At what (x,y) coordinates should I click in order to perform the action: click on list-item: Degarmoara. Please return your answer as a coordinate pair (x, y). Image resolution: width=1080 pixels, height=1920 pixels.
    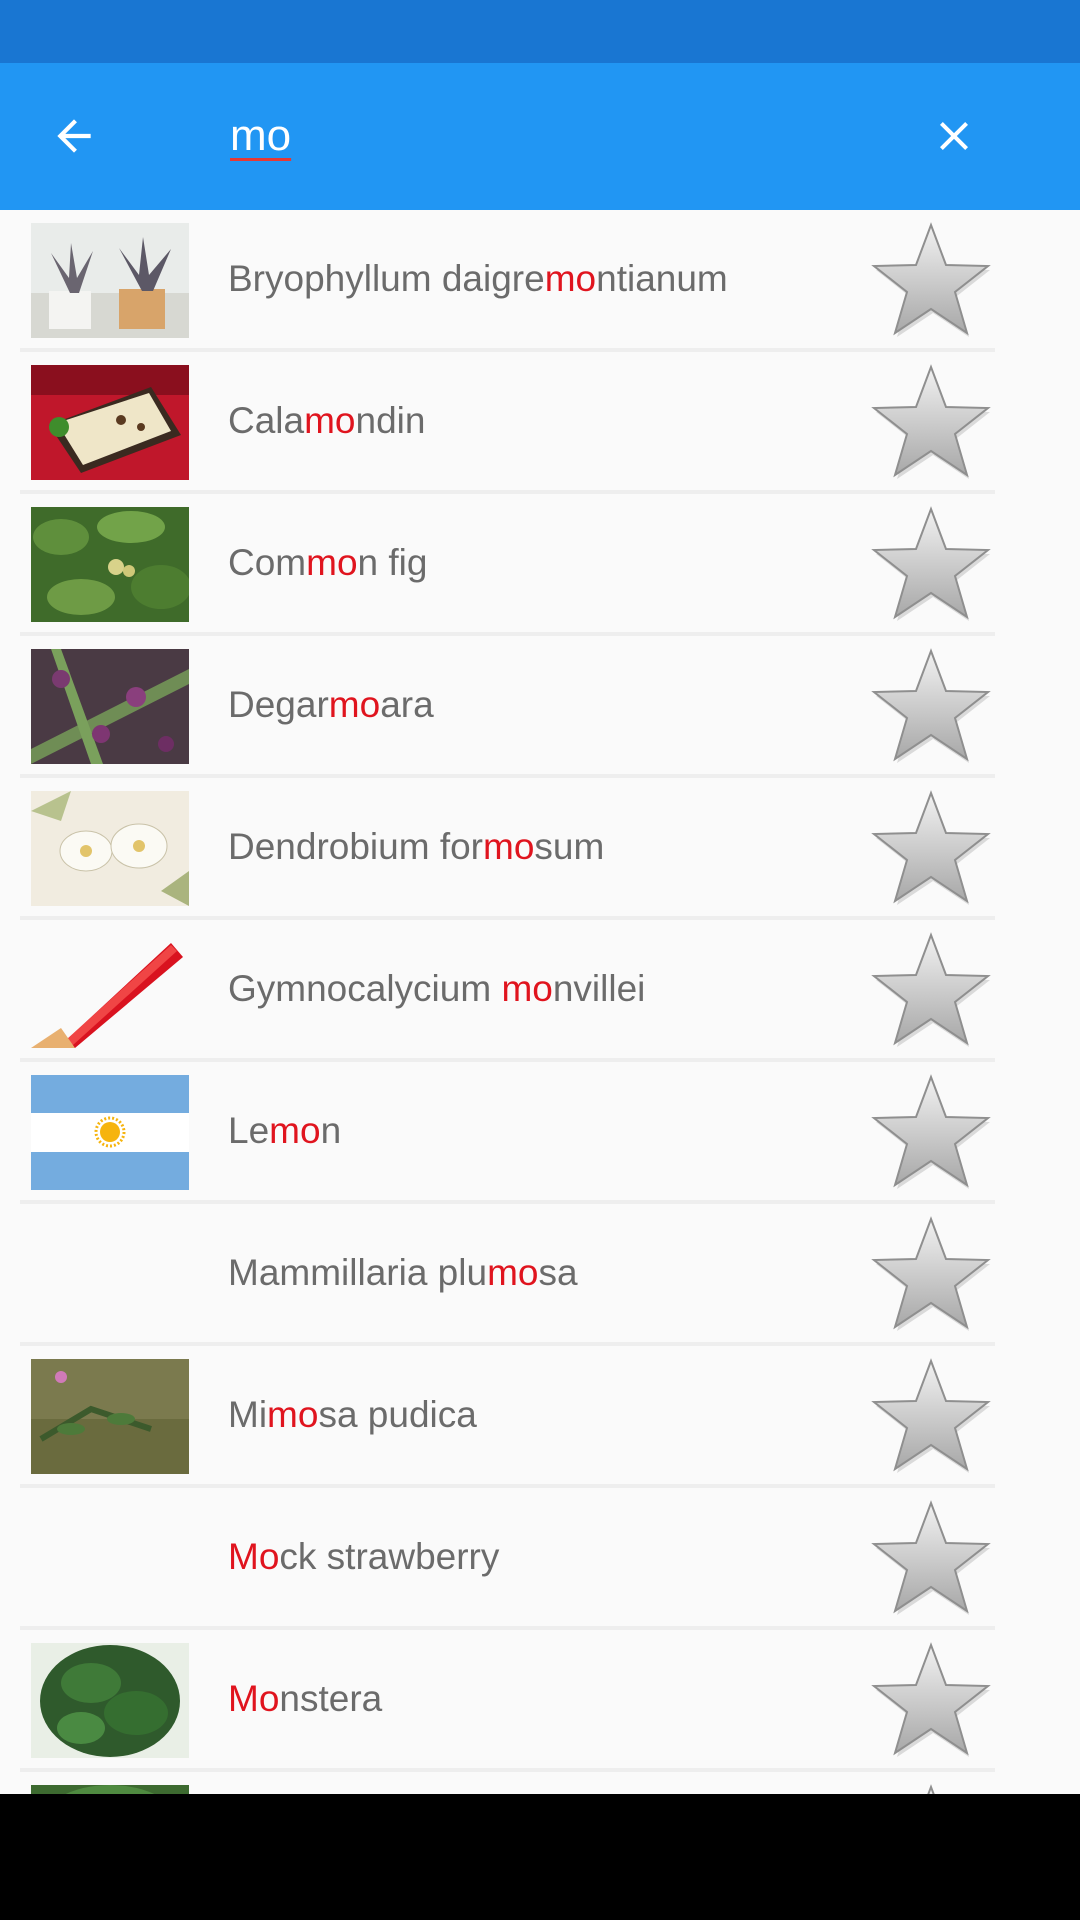
    Looking at the image, I should click on (540, 707).